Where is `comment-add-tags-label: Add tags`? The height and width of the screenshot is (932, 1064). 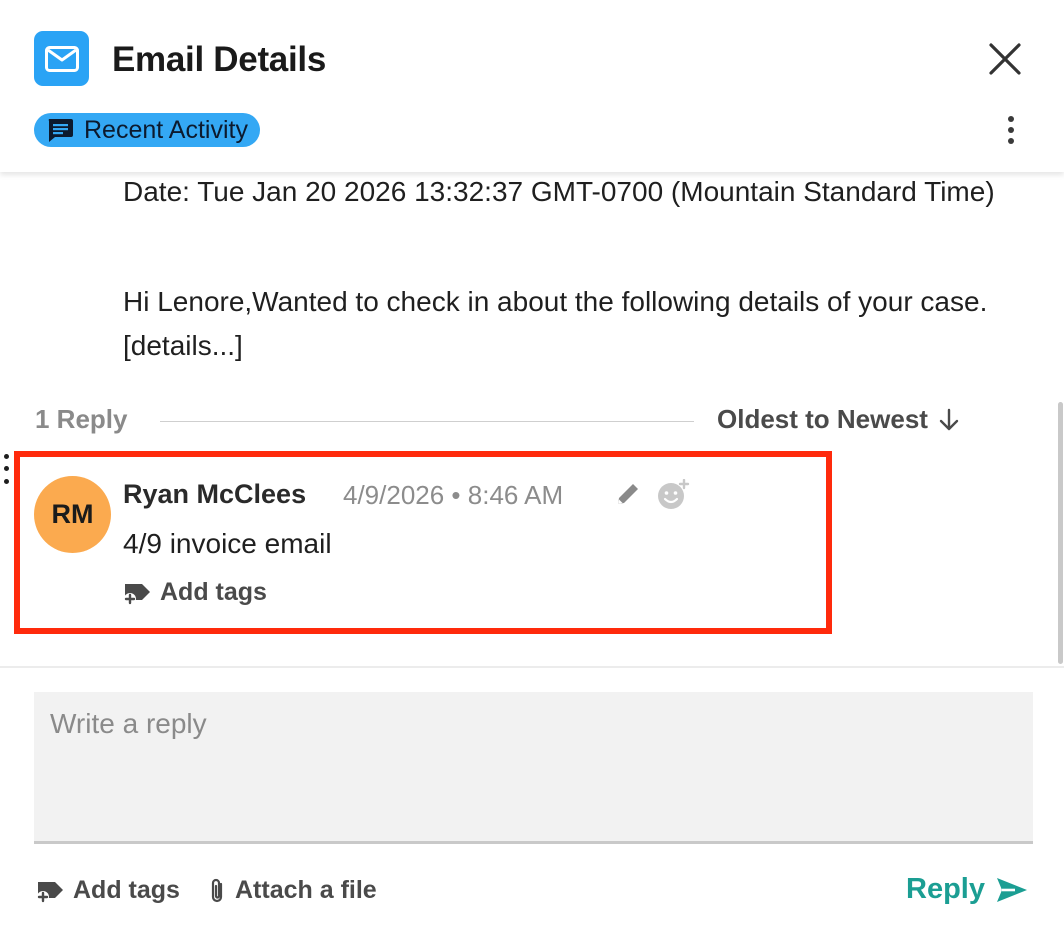 comment-add-tags-label: Add tags is located at coordinates (213, 592).